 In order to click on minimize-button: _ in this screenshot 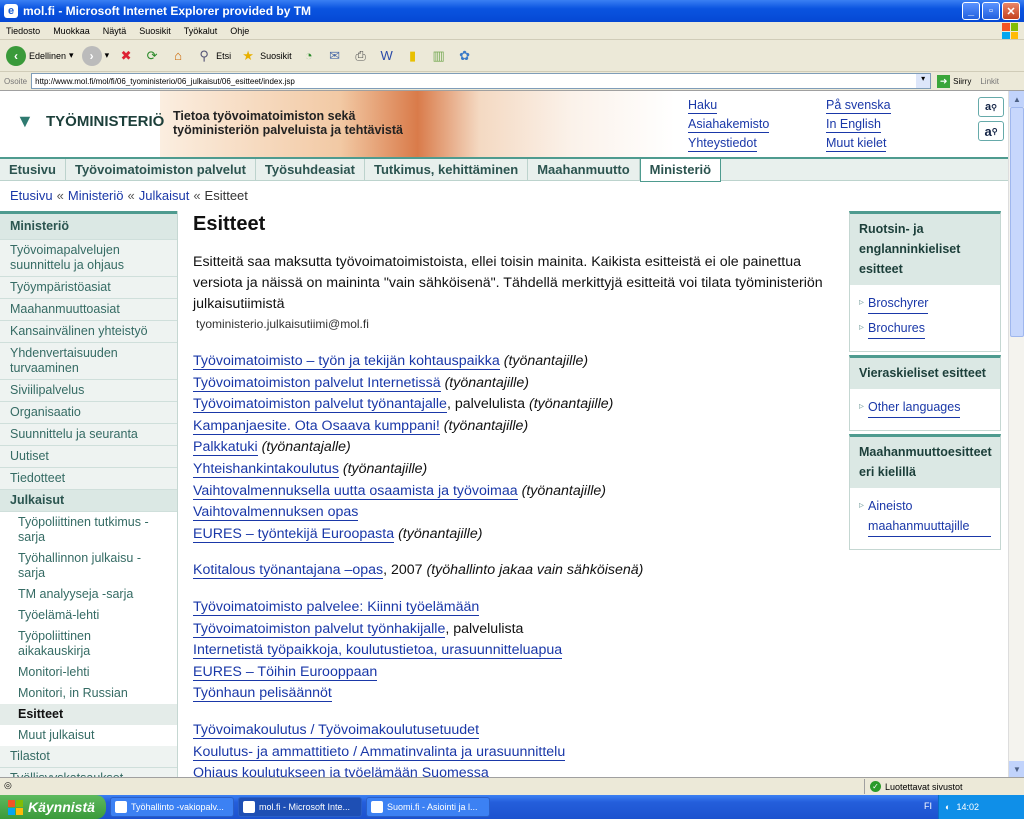, I will do `click(971, 11)`.